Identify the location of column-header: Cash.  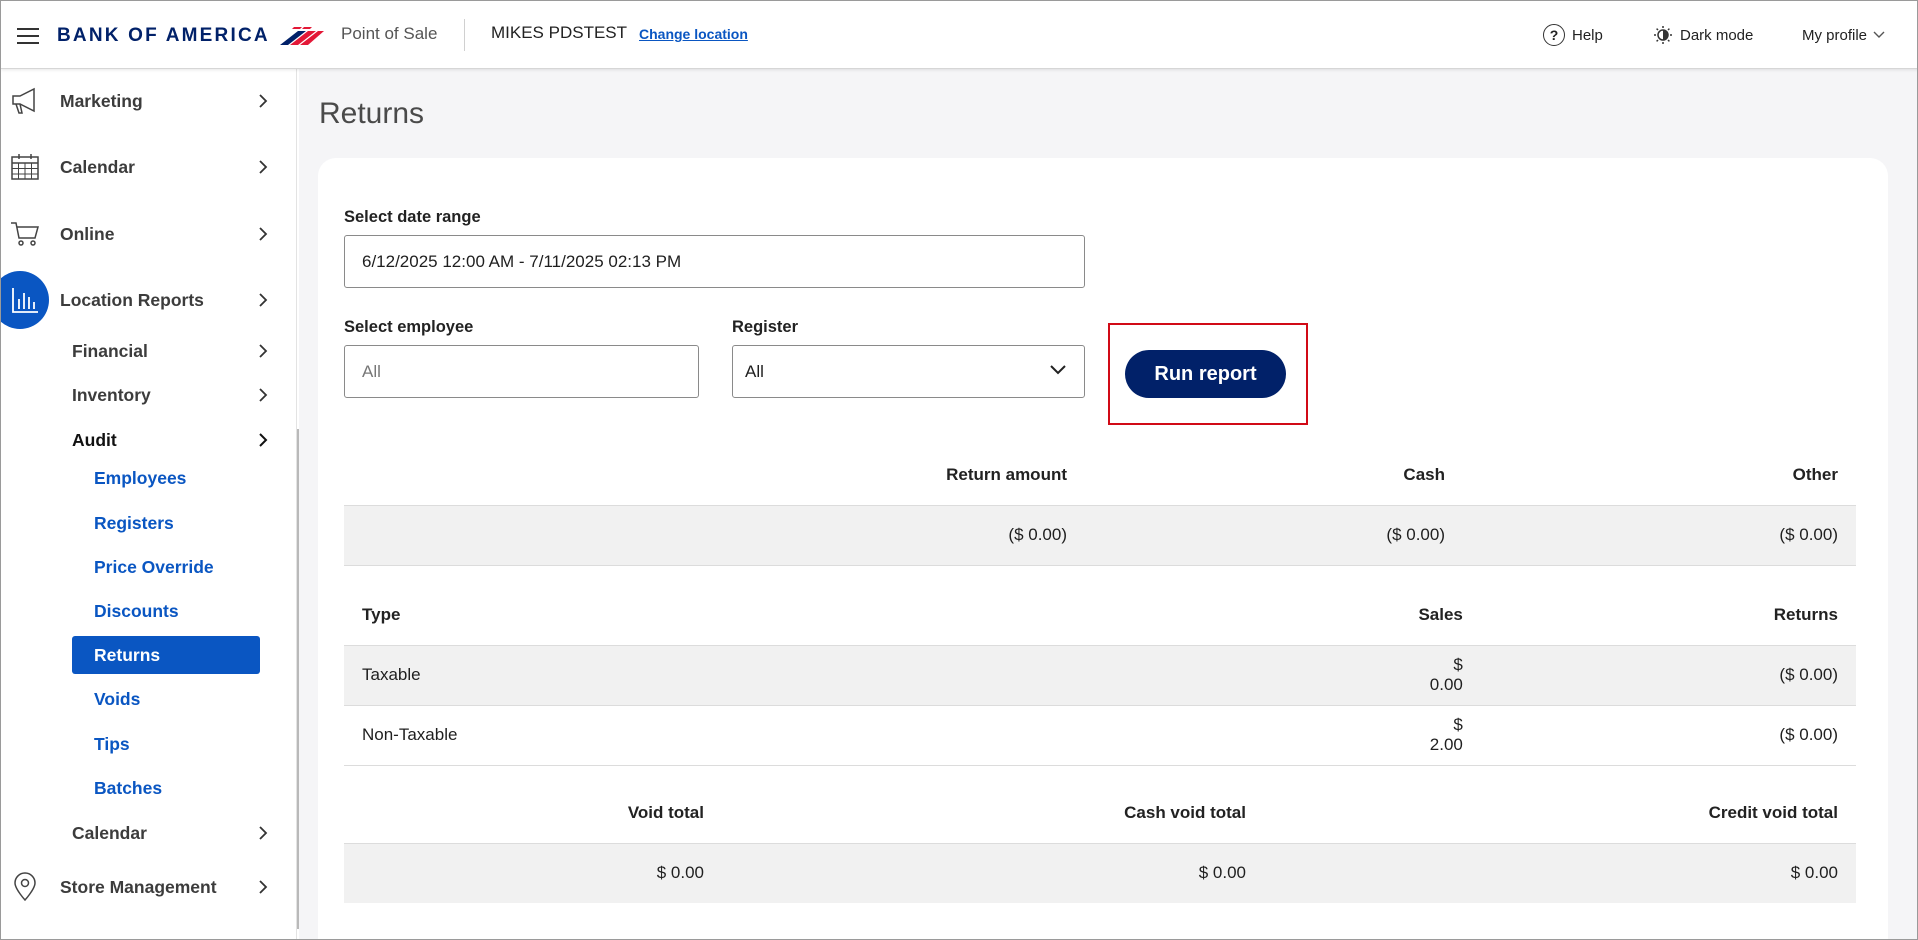
(1424, 474).